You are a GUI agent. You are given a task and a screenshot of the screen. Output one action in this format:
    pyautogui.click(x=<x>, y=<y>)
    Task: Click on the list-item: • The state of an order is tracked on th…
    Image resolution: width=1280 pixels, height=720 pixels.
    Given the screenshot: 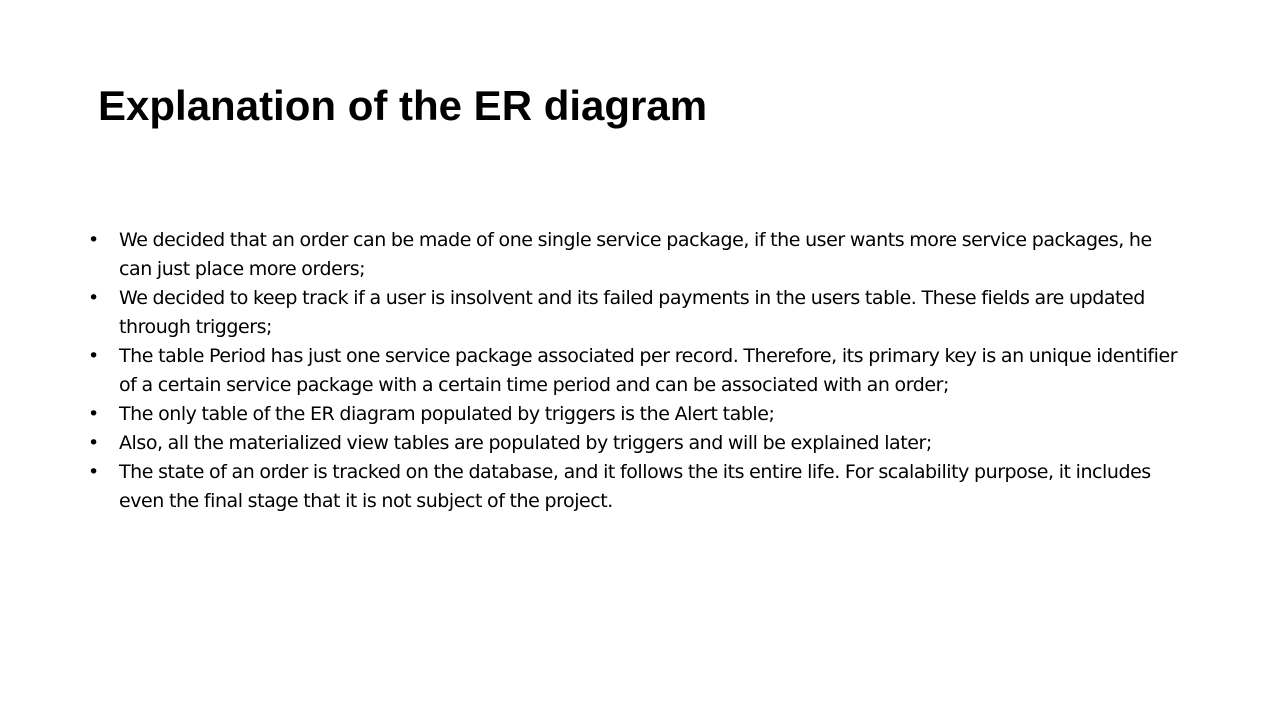 What is the action you would take?
    pyautogui.click(x=633, y=487)
    